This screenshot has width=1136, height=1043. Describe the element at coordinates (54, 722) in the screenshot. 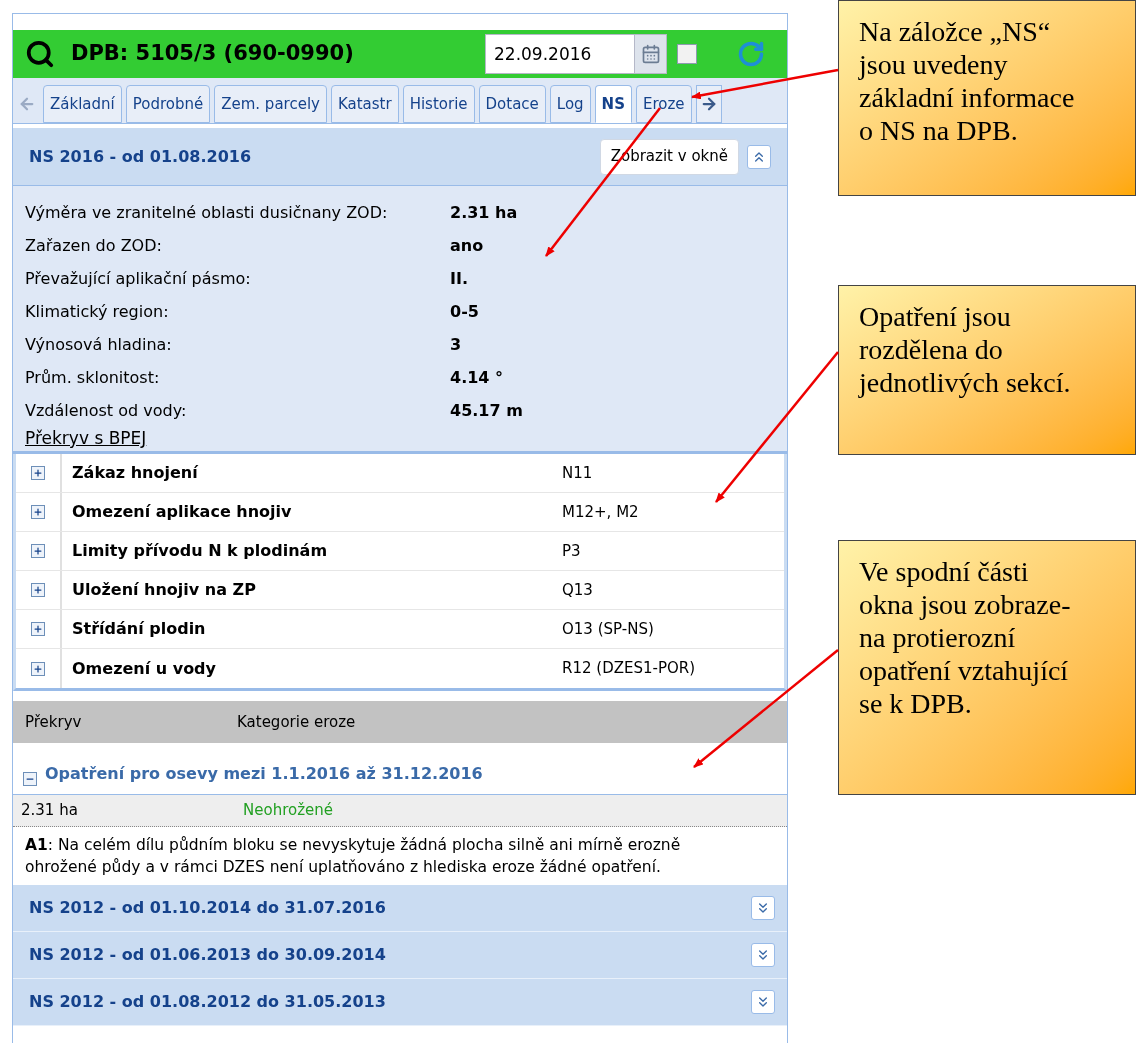

I see `column-header: Překryv` at that location.